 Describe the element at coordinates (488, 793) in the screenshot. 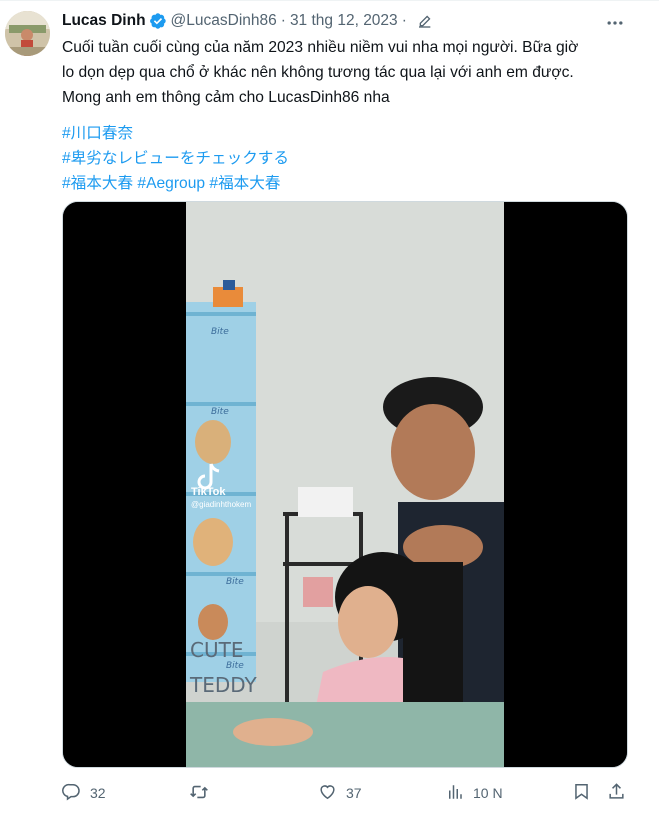

I see `views-count: 10 N` at that location.